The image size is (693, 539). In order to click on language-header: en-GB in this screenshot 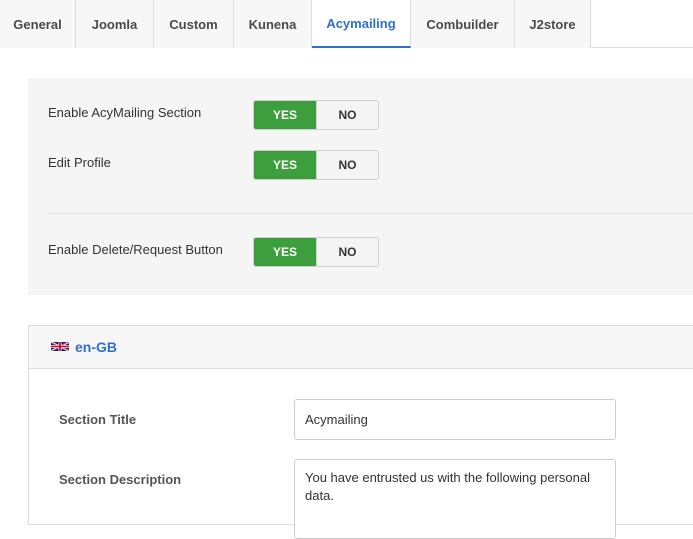, I will do `click(361, 347)`.